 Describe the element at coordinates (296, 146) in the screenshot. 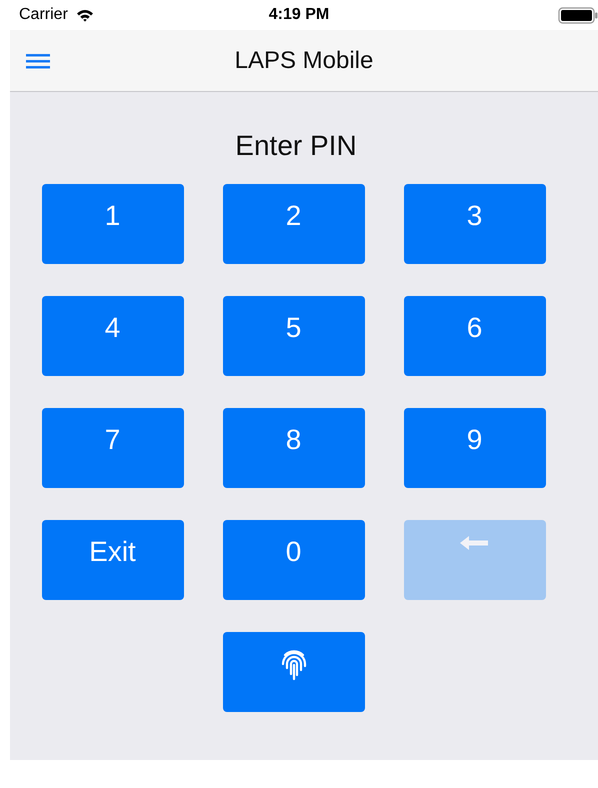

I see `pin-prompt: Enter PIN` at that location.